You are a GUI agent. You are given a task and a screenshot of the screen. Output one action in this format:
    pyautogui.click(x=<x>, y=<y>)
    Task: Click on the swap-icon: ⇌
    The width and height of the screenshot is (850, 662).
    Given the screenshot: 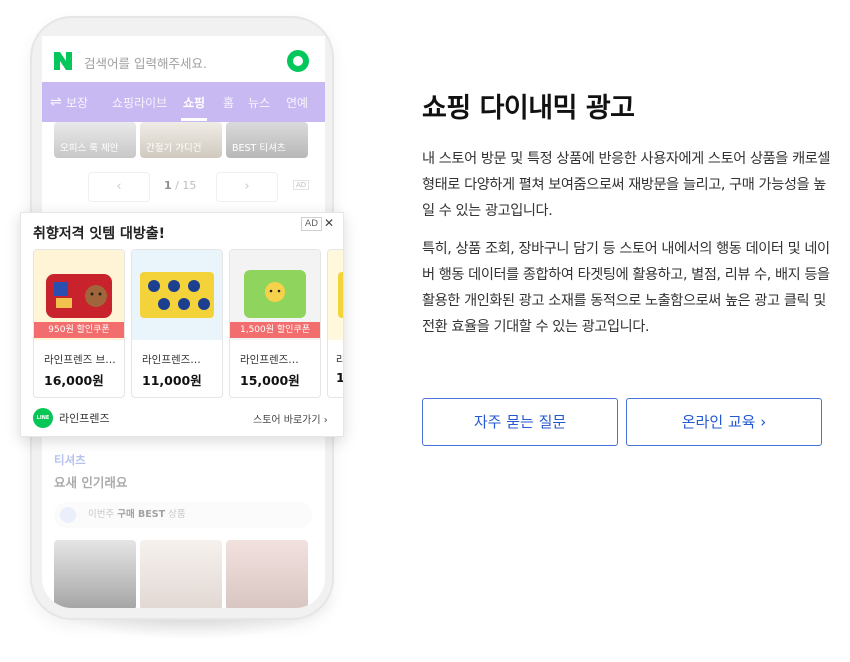 What is the action you would take?
    pyautogui.click(x=56, y=102)
    